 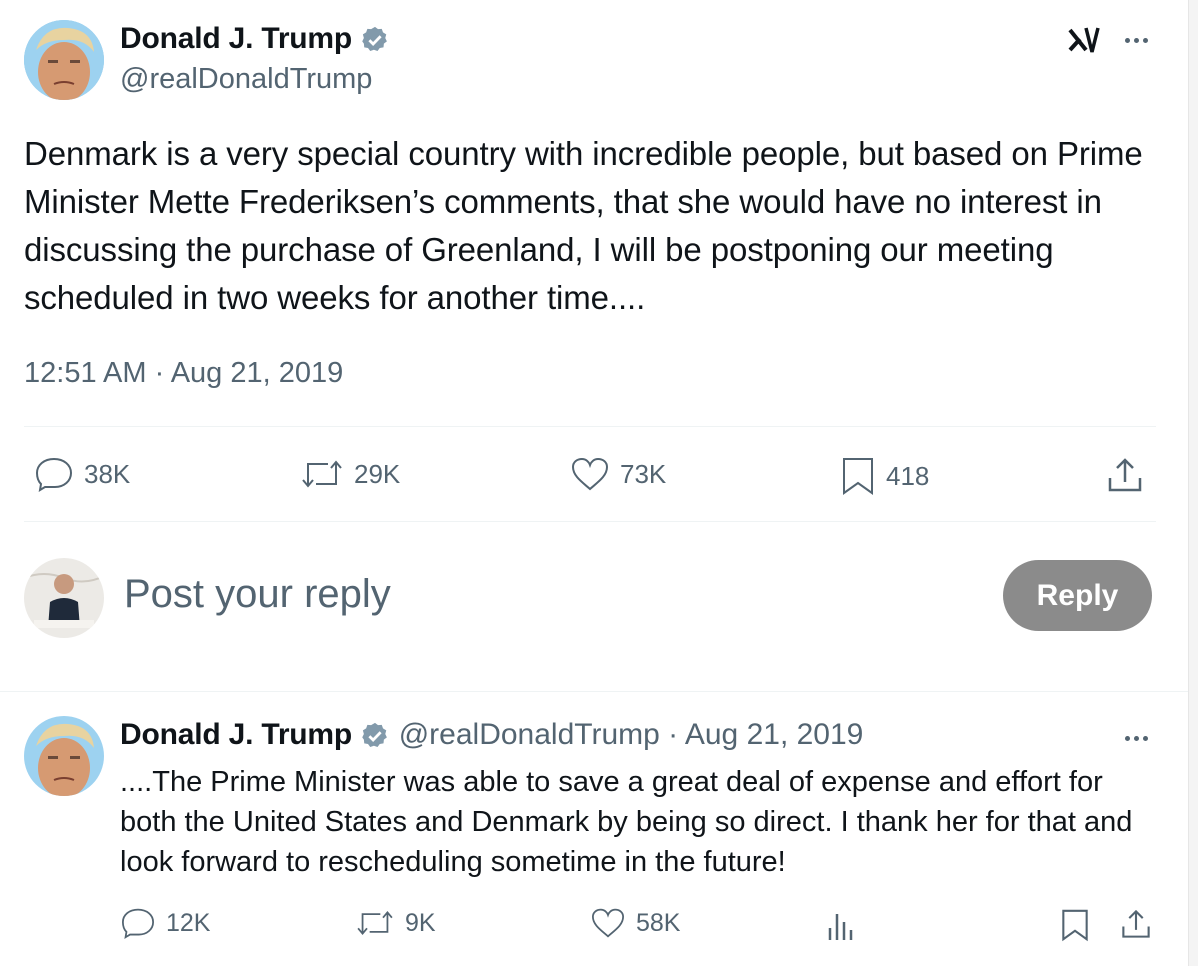 I want to click on author-name: Donald J. Trump, so click(x=236, y=38).